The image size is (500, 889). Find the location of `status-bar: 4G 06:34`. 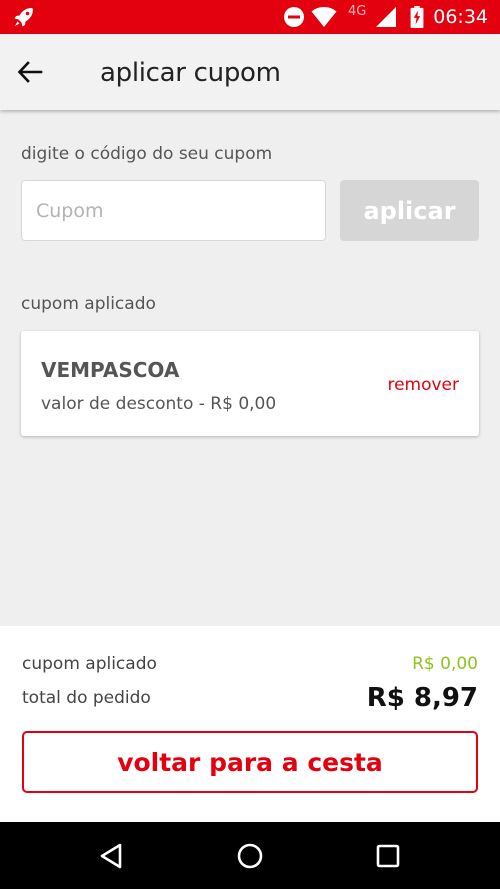

status-bar: 4G 06:34 is located at coordinates (250, 17).